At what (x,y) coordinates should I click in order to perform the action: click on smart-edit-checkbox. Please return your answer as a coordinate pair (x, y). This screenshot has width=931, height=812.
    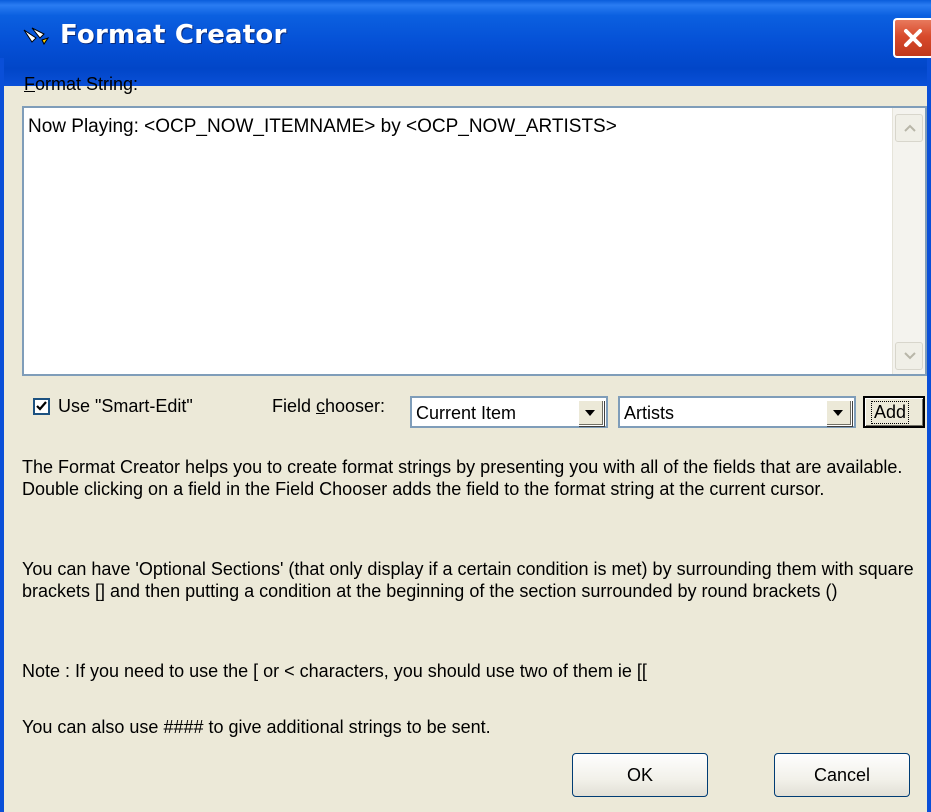
    Looking at the image, I should click on (41, 406).